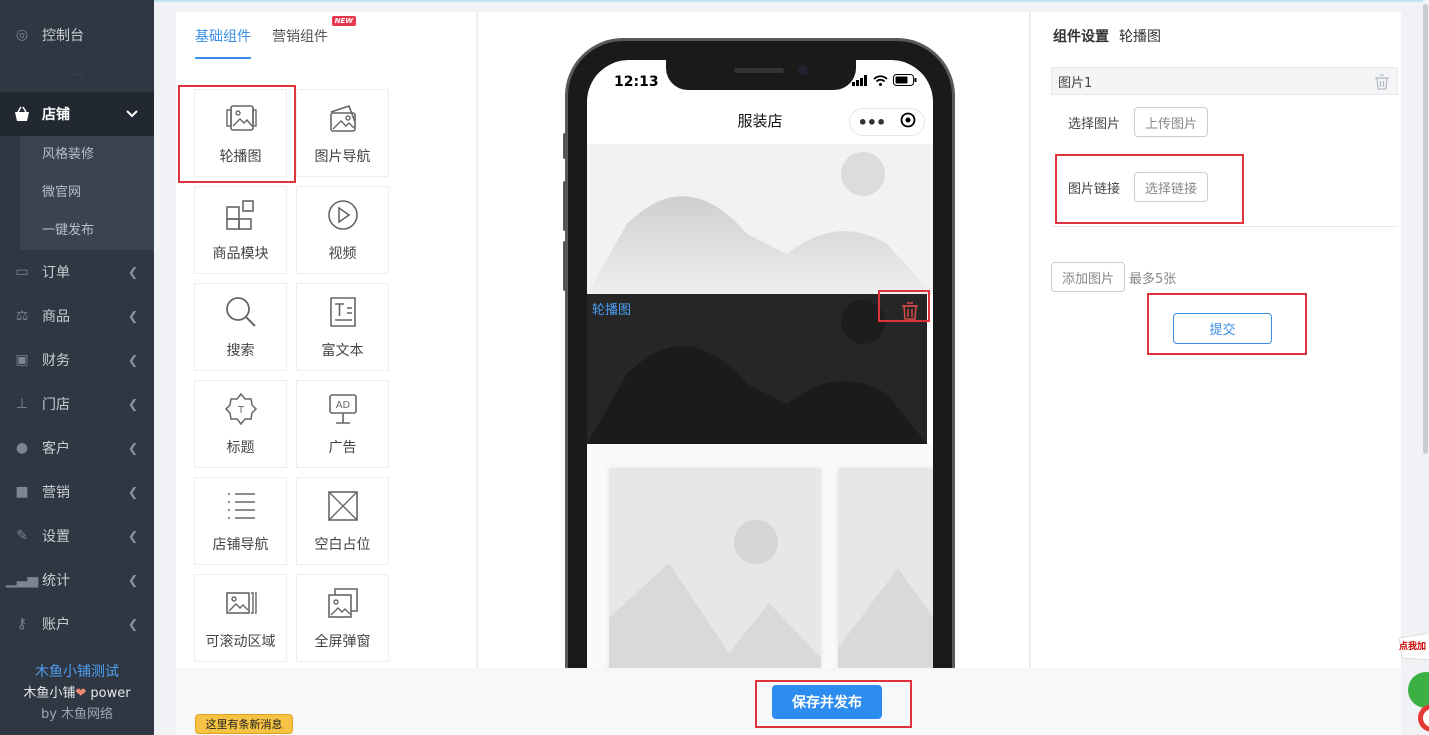 The width and height of the screenshot is (1429, 735). What do you see at coordinates (244, 724) in the screenshot?
I see `new-message-tag: 这里有条新消息` at bounding box center [244, 724].